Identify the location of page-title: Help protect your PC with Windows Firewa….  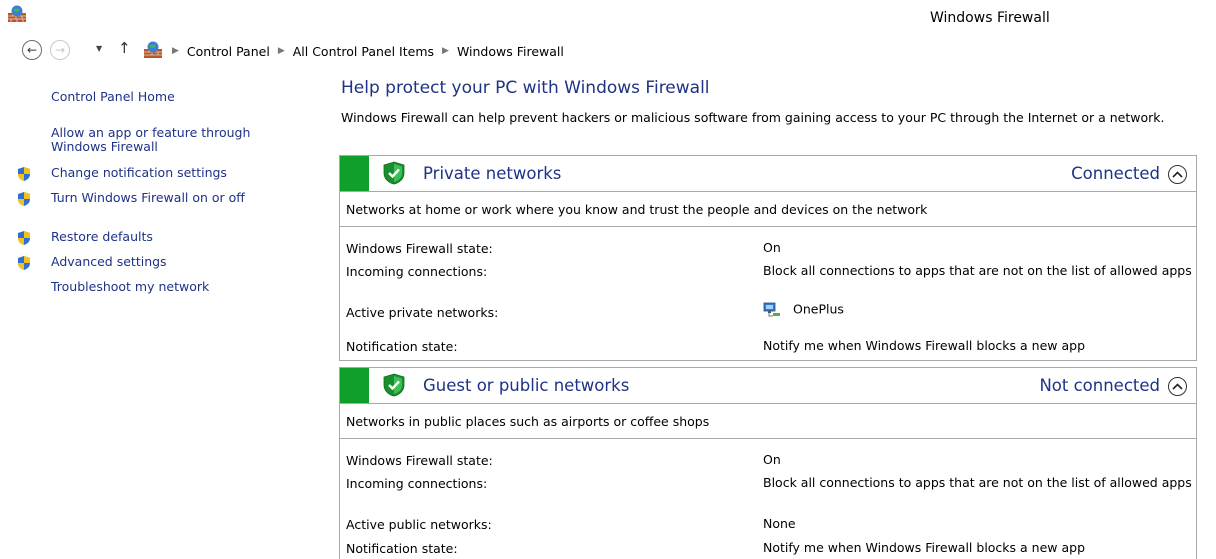
(525, 88).